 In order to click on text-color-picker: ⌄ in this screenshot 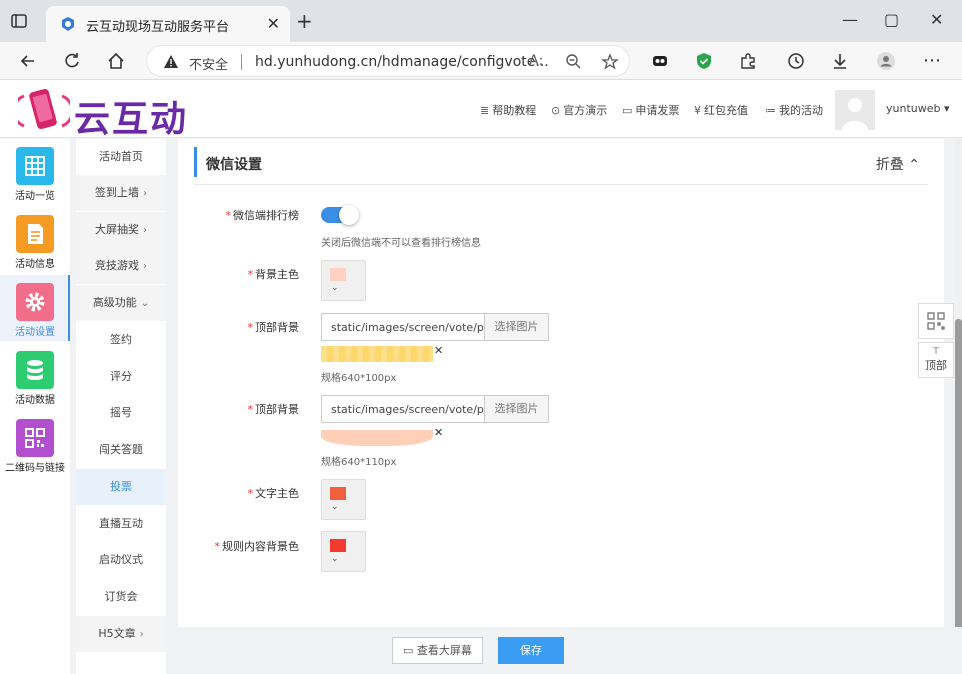, I will do `click(343, 499)`.